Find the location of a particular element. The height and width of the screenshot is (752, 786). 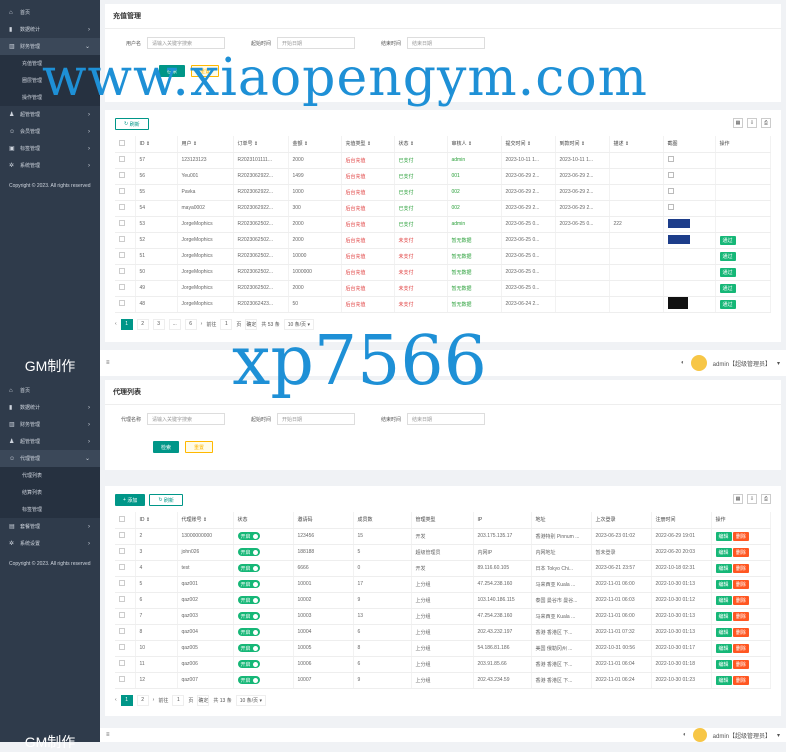

nav-member: ☺ 会员管理 › is located at coordinates (50, 131).